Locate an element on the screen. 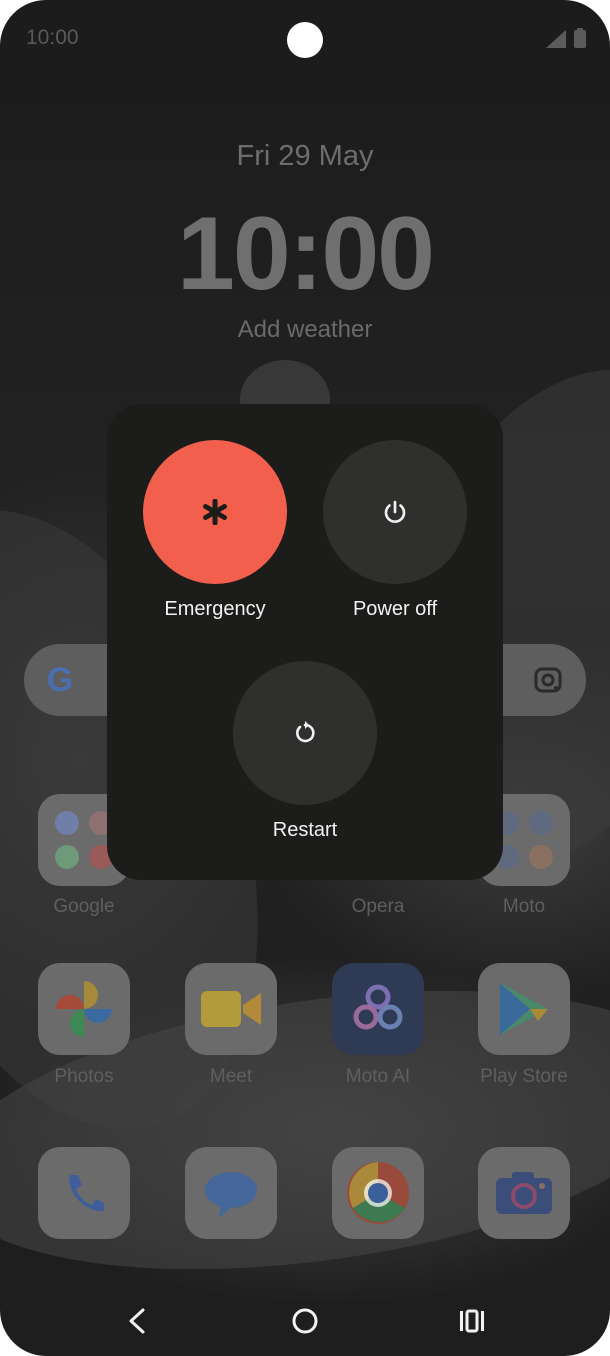 The height and width of the screenshot is (1356, 610). power-off-button is located at coordinates (395, 512).